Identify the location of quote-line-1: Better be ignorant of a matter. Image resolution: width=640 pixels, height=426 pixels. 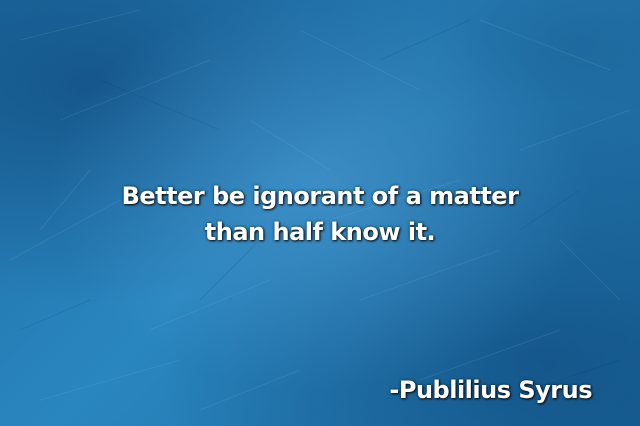
(320, 196).